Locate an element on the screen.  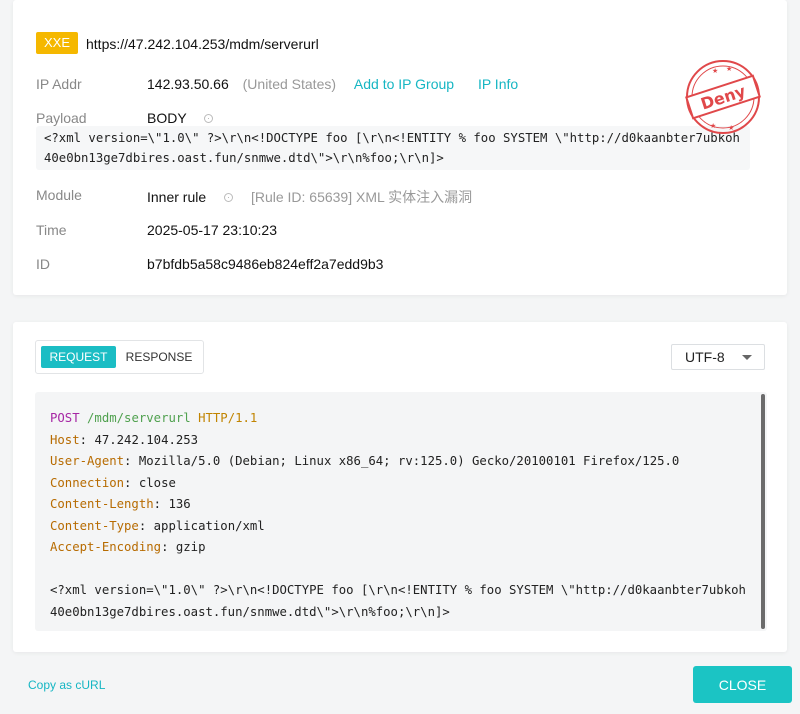
header-name: Content-Length is located at coordinates (102, 504).